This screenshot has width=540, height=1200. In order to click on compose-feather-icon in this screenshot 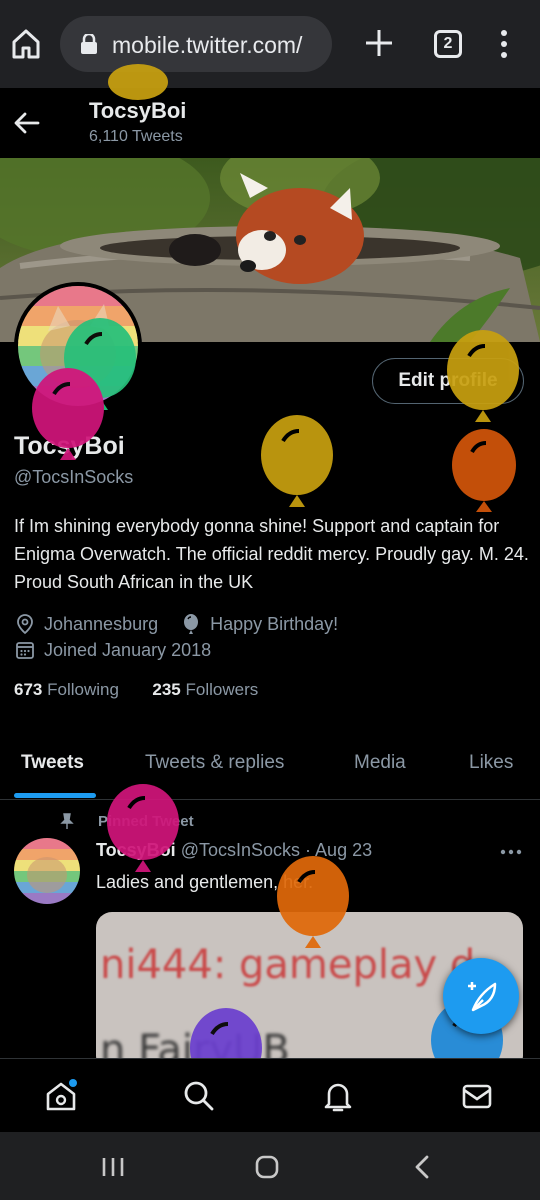, I will do `click(482, 997)`.